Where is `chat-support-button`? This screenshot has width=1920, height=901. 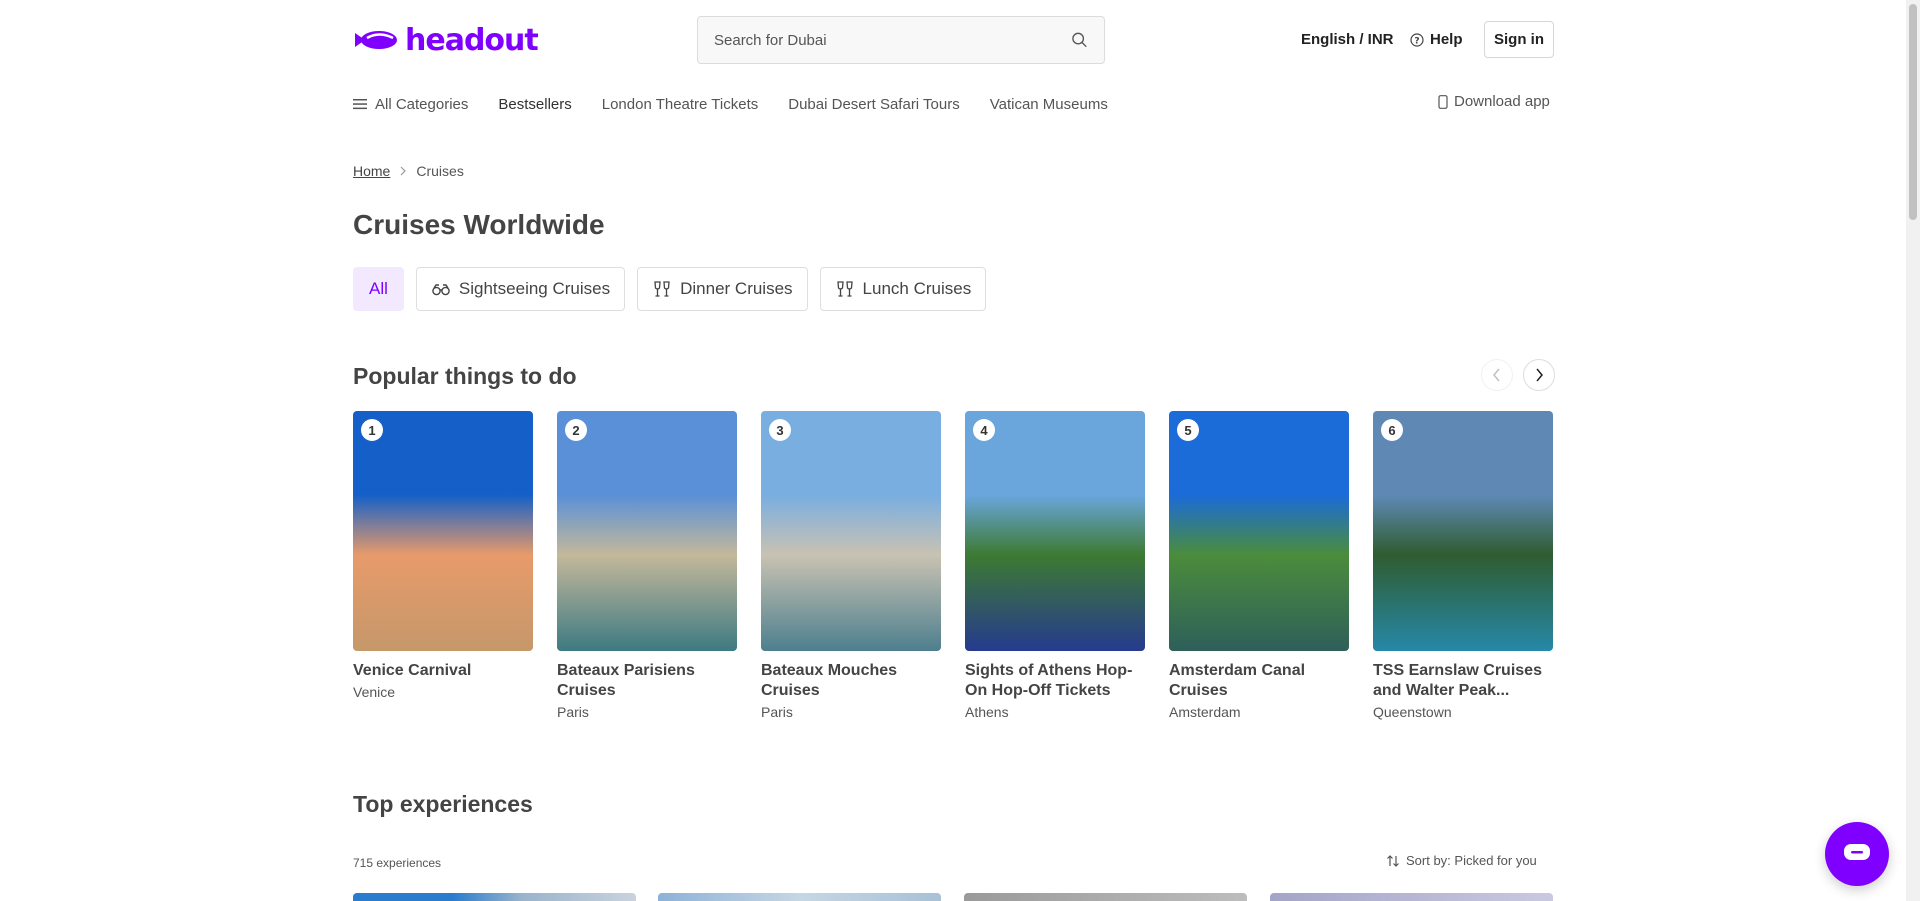
chat-support-button is located at coordinates (1857, 854).